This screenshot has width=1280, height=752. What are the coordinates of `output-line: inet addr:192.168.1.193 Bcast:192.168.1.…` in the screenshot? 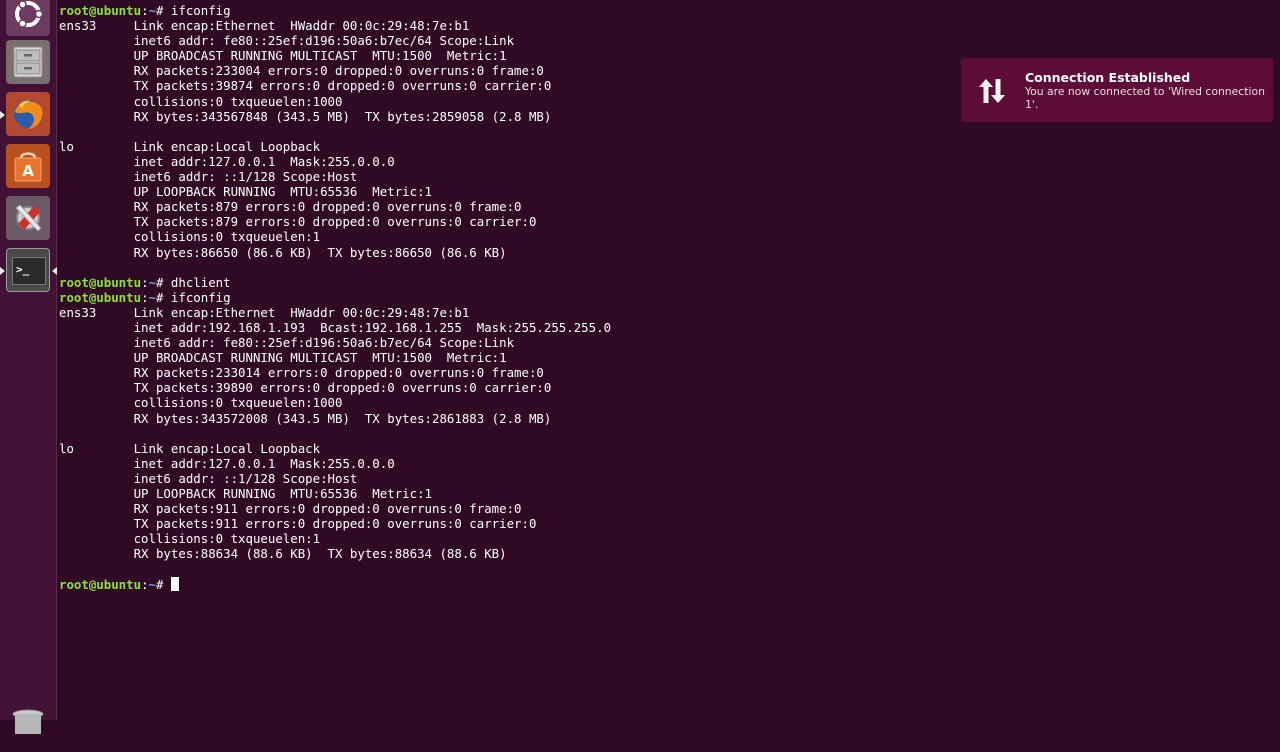 It's located at (335, 327).